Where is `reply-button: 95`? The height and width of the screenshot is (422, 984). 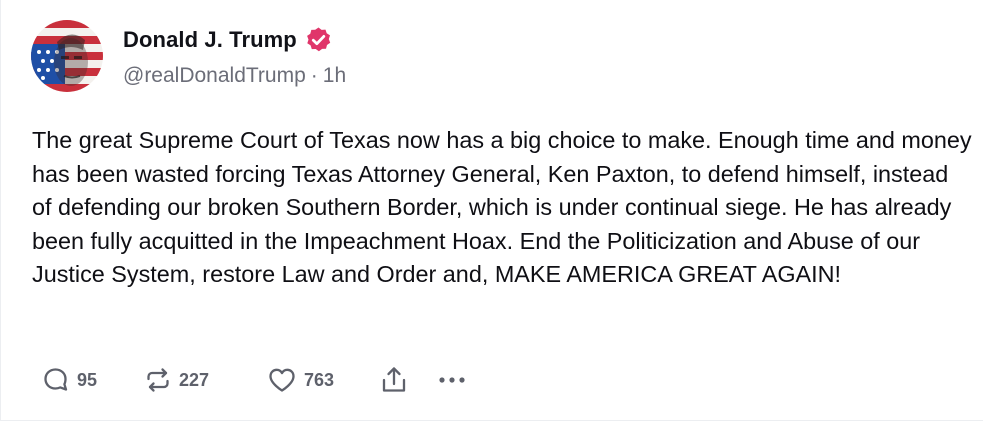 reply-button: 95 is located at coordinates (93, 380).